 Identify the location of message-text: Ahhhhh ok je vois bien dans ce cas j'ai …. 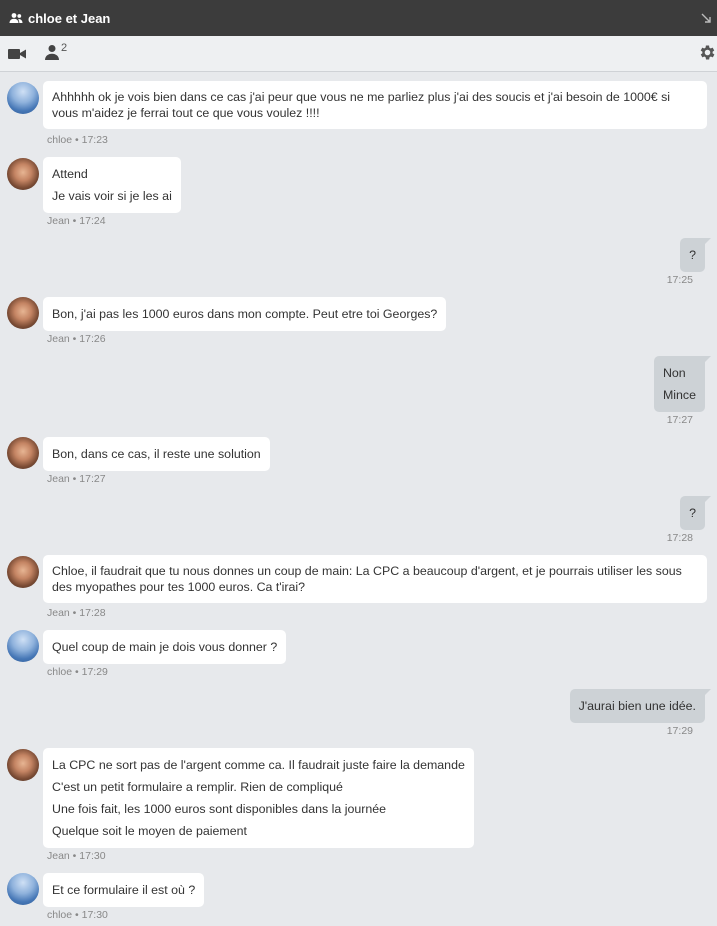
(361, 105).